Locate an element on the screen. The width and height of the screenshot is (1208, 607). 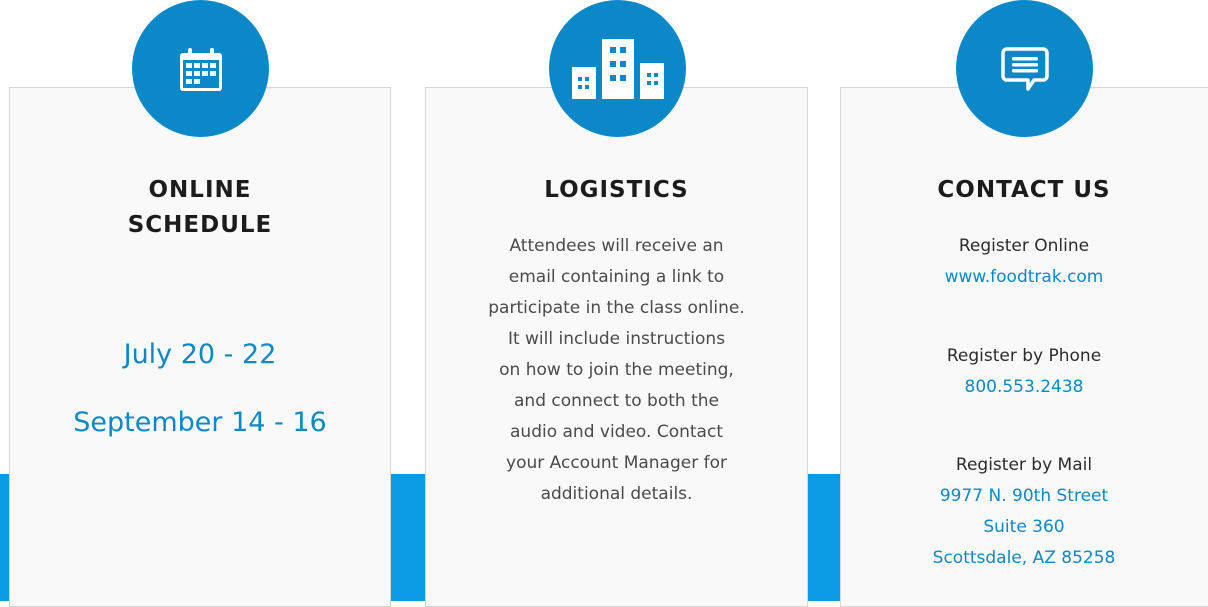
address-line: 9977 N. 90th Street is located at coordinates (1024, 496).